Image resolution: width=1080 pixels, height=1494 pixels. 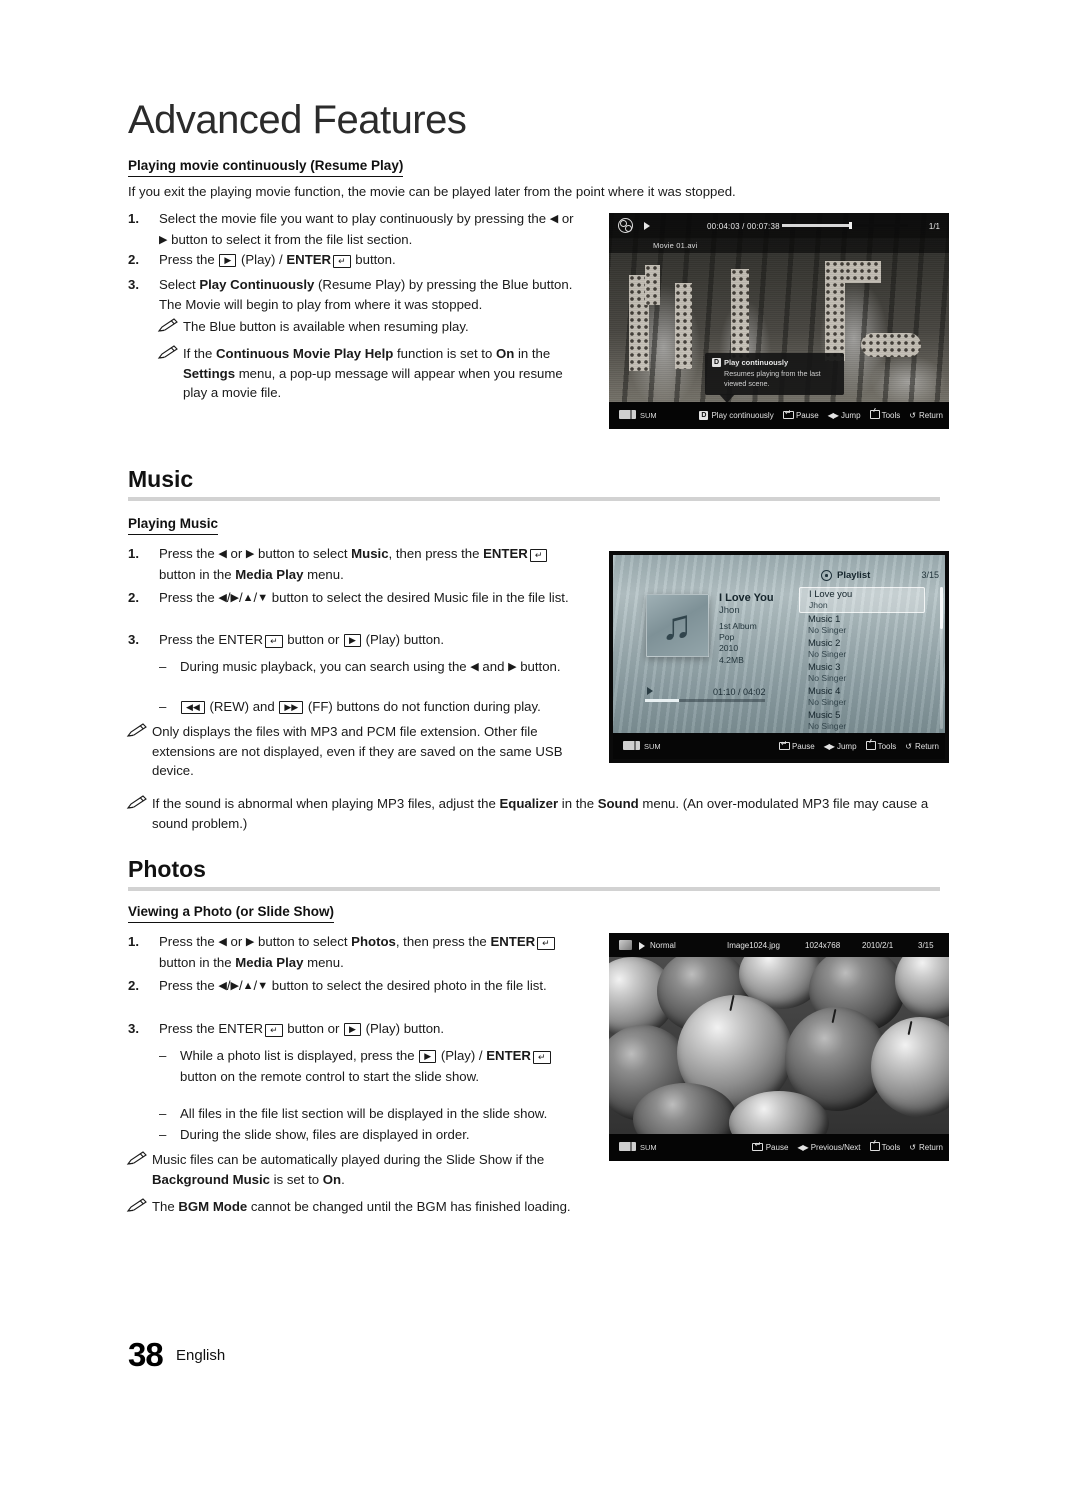 I want to click on photo-file-name: Image1024.jpg, so click(x=753, y=945).